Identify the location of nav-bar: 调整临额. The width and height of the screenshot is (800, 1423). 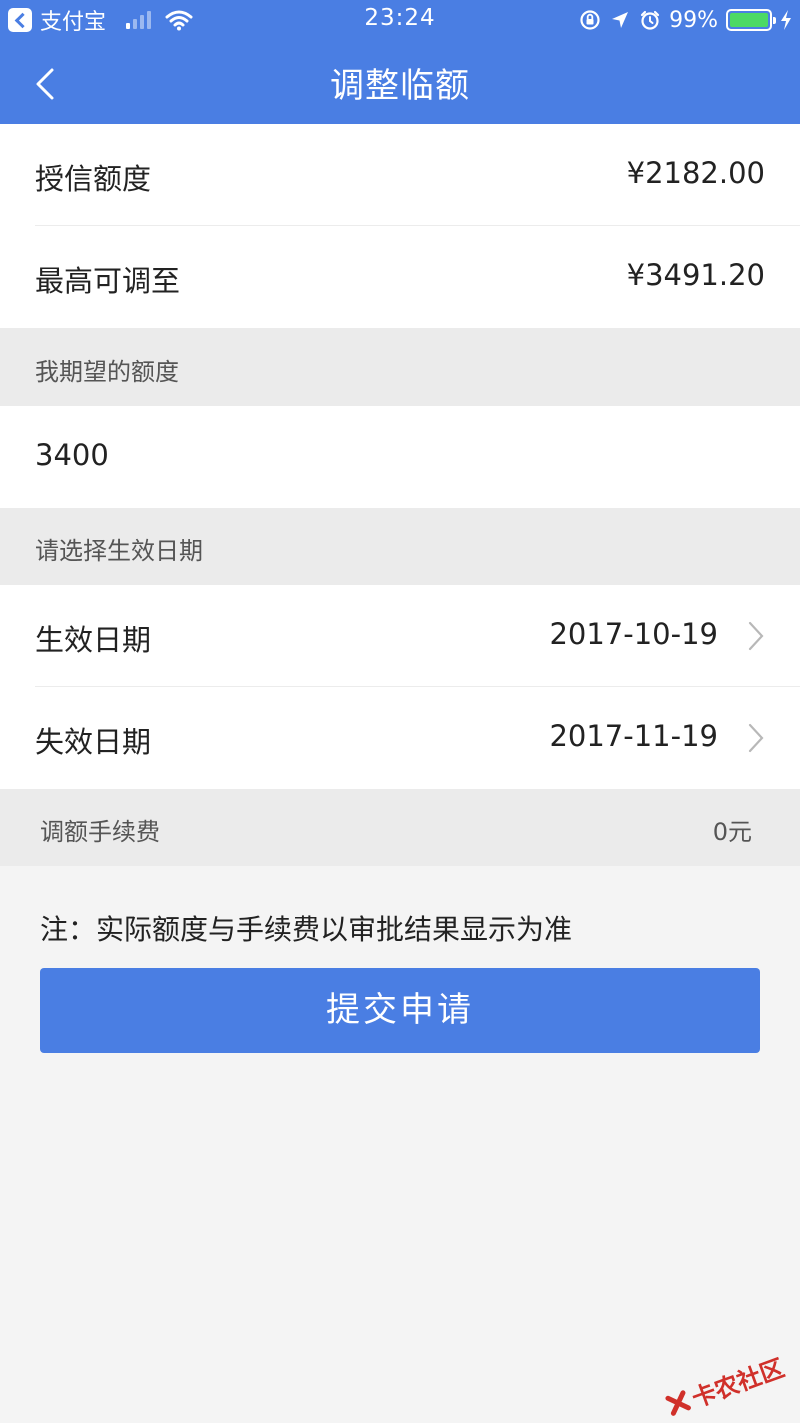
(400, 82).